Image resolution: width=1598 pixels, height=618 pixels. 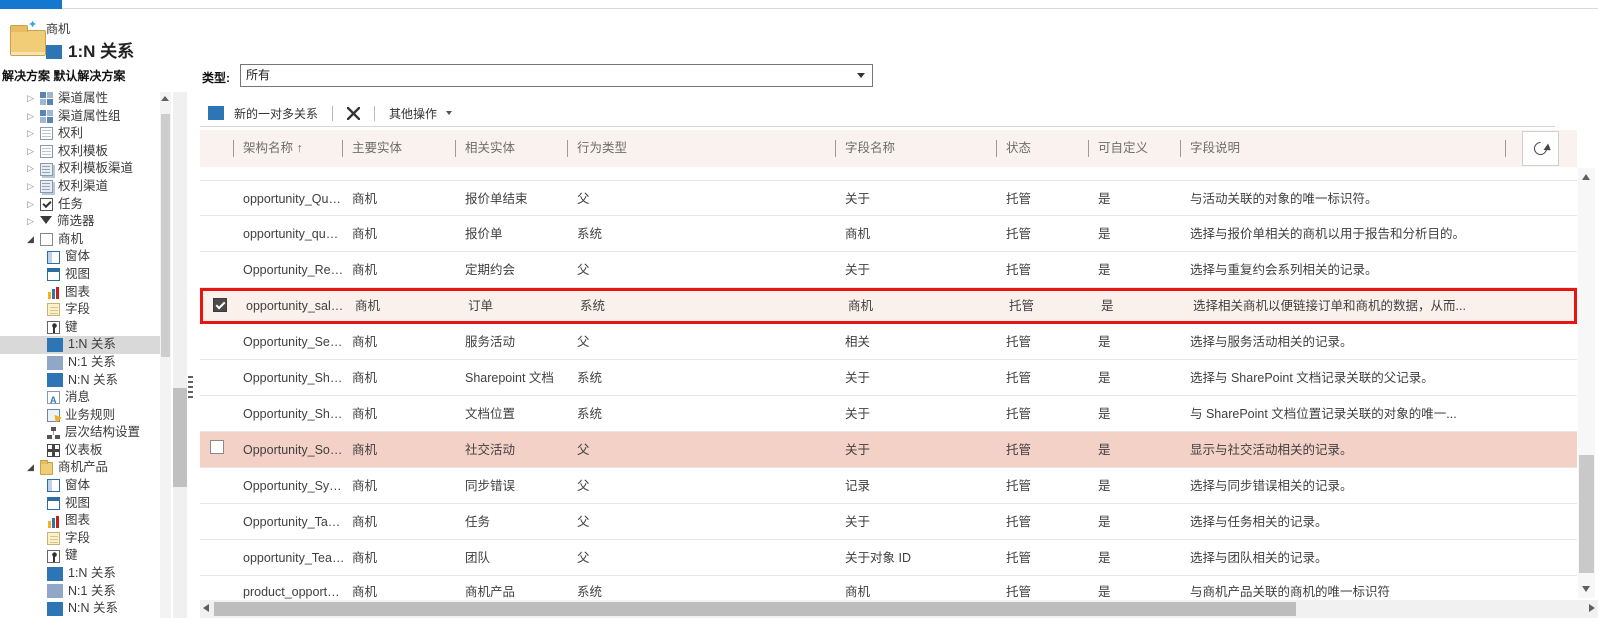 What do you see at coordinates (83, 416) in the screenshot?
I see `sidebar-item: 业务规则` at bounding box center [83, 416].